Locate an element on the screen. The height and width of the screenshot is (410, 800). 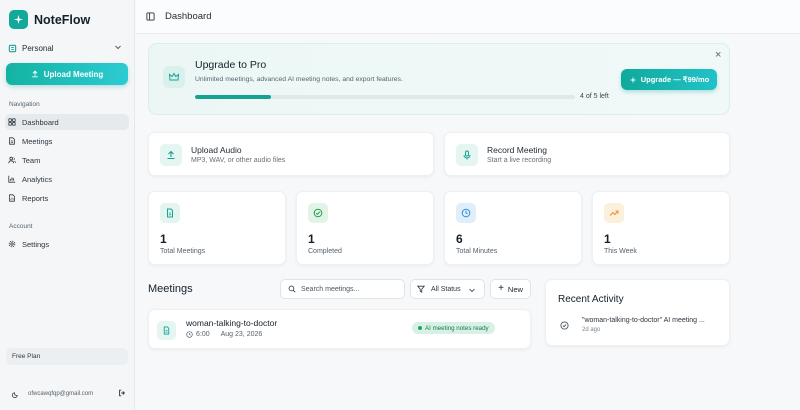
sidebar-item-label: Analytics is located at coordinates (37, 179).